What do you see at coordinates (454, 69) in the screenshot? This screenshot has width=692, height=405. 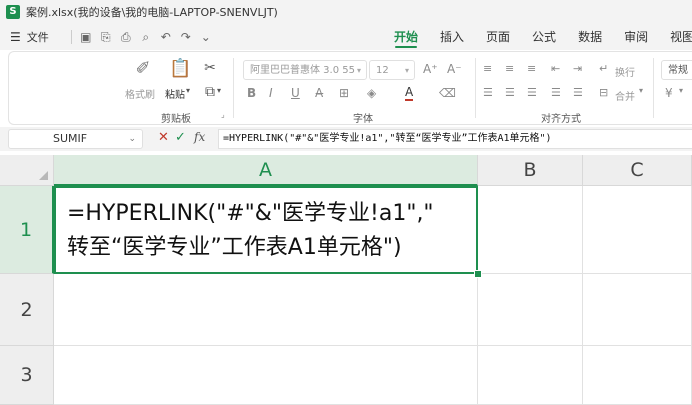 I see `decrease-font-icon: A⁻` at bounding box center [454, 69].